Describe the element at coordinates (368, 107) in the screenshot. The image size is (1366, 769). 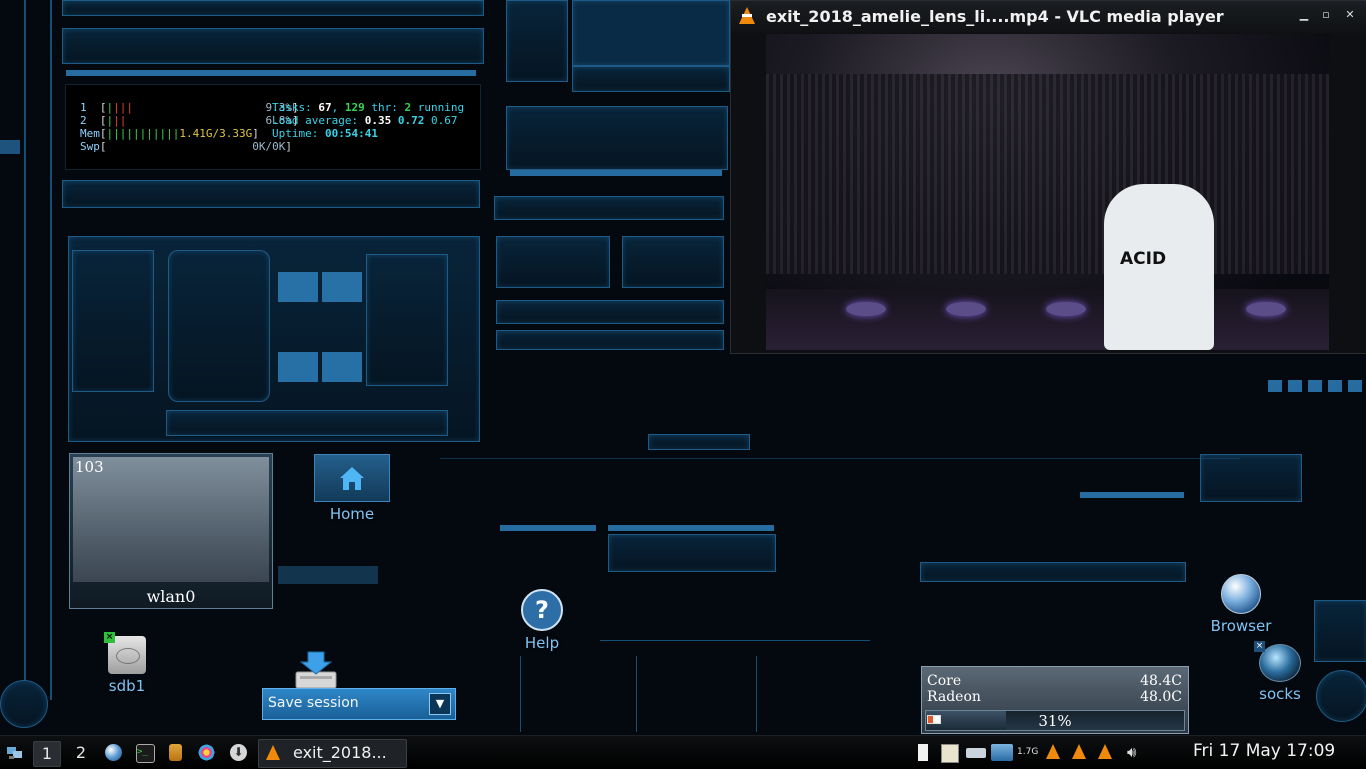
I see `tasks-line: Tasks: 67, 129 thr: 2 running` at that location.